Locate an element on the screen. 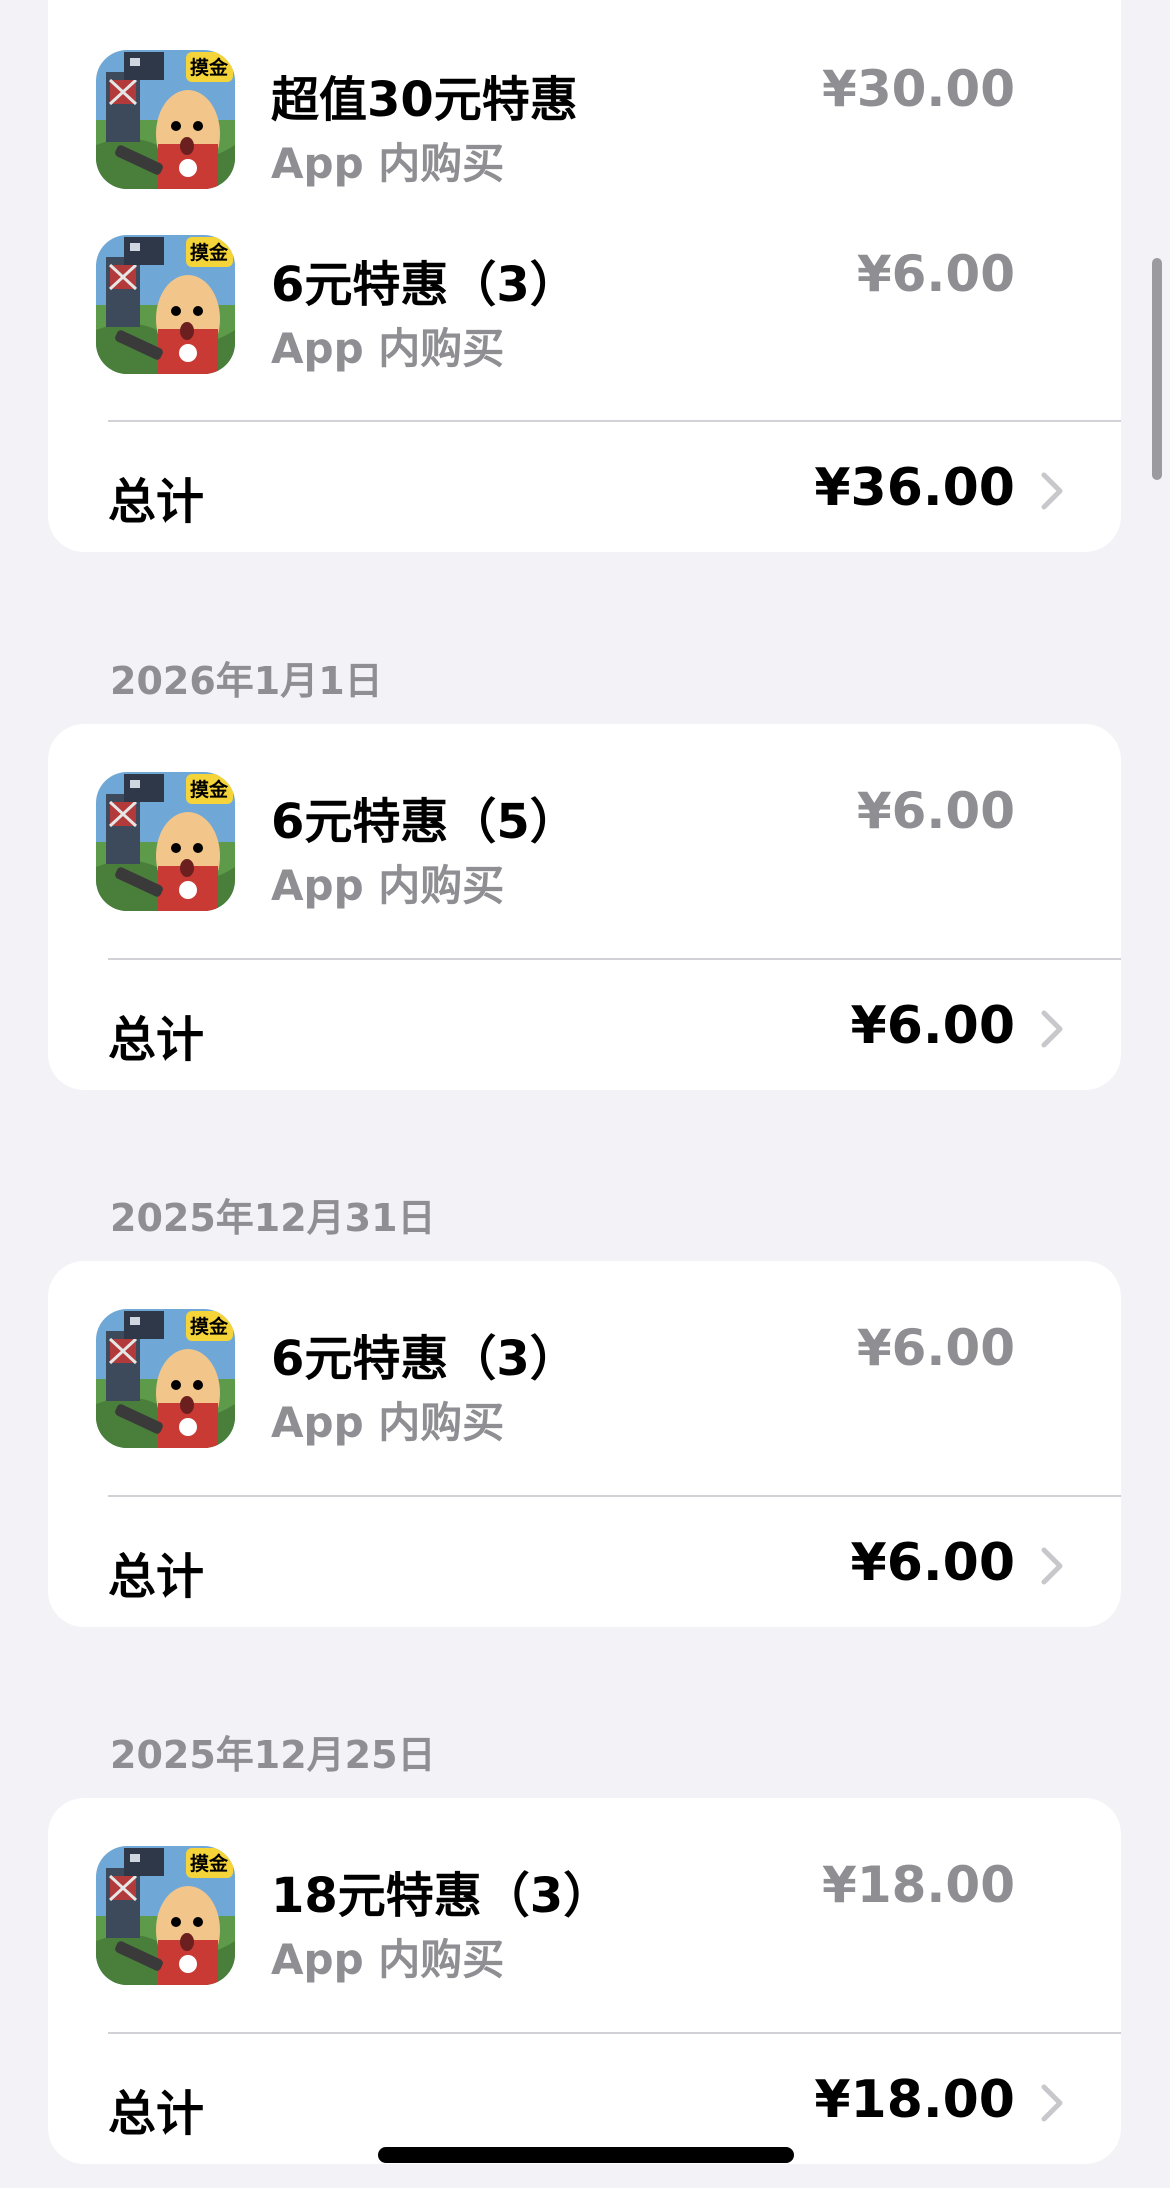 This screenshot has height=2188, width=1170. total-row: 总计 ¥18.00 is located at coordinates (584, 2099).